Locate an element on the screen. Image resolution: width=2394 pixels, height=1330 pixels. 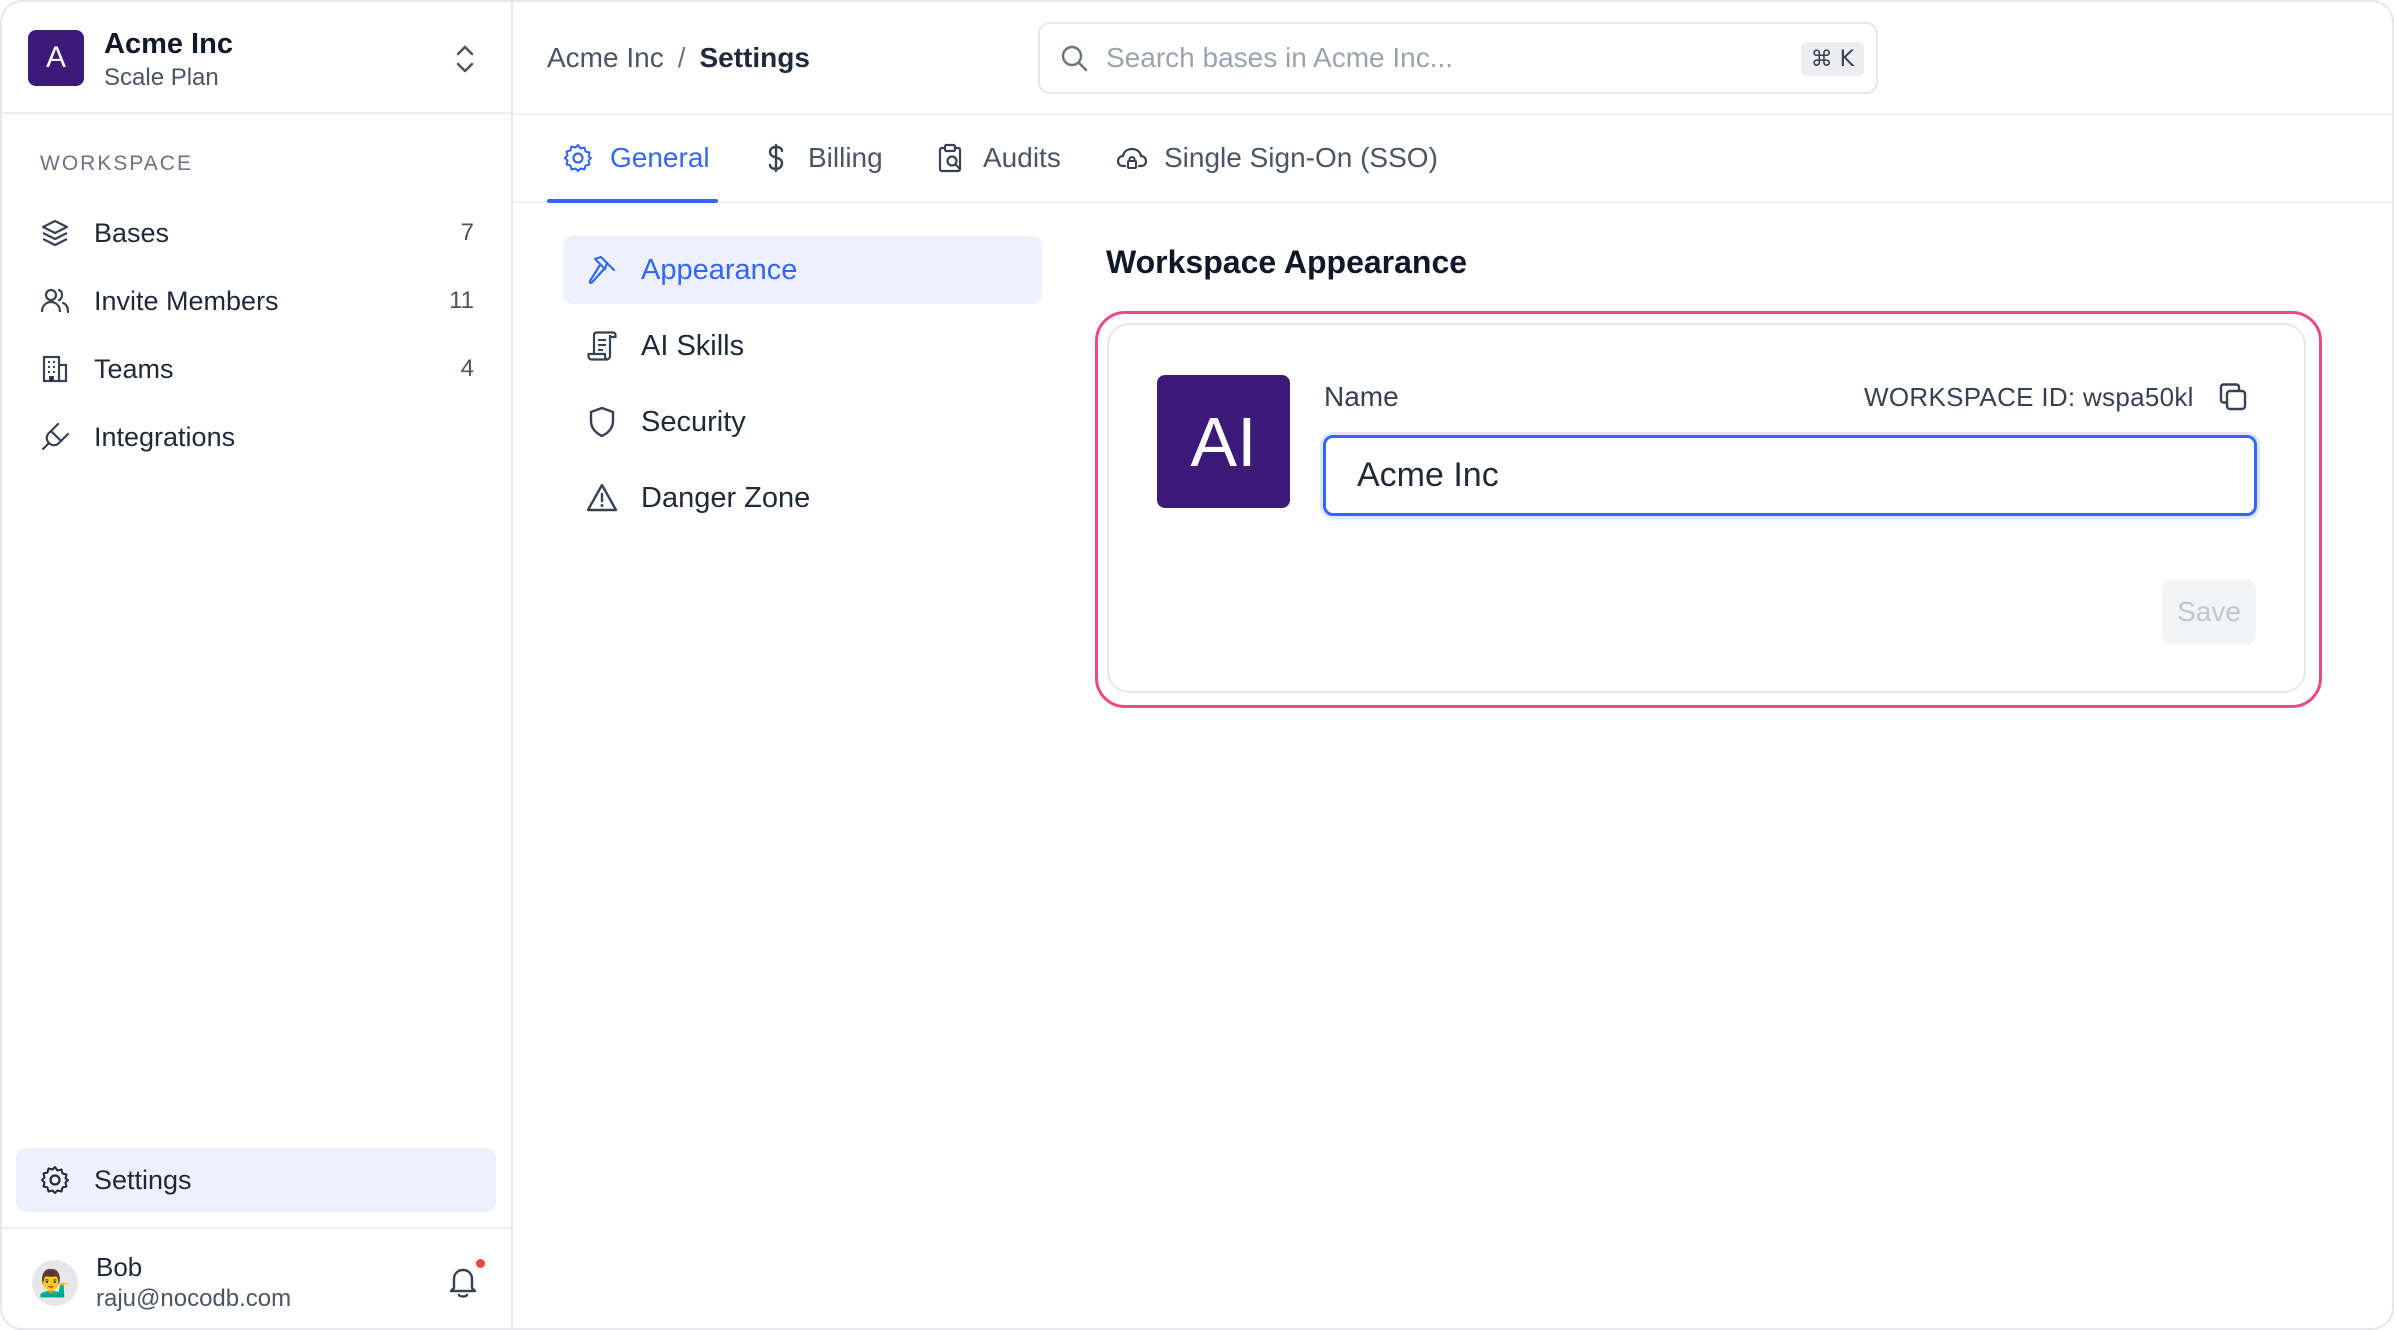
submenu-item-ai-skills: AI Skills is located at coordinates (802, 346).